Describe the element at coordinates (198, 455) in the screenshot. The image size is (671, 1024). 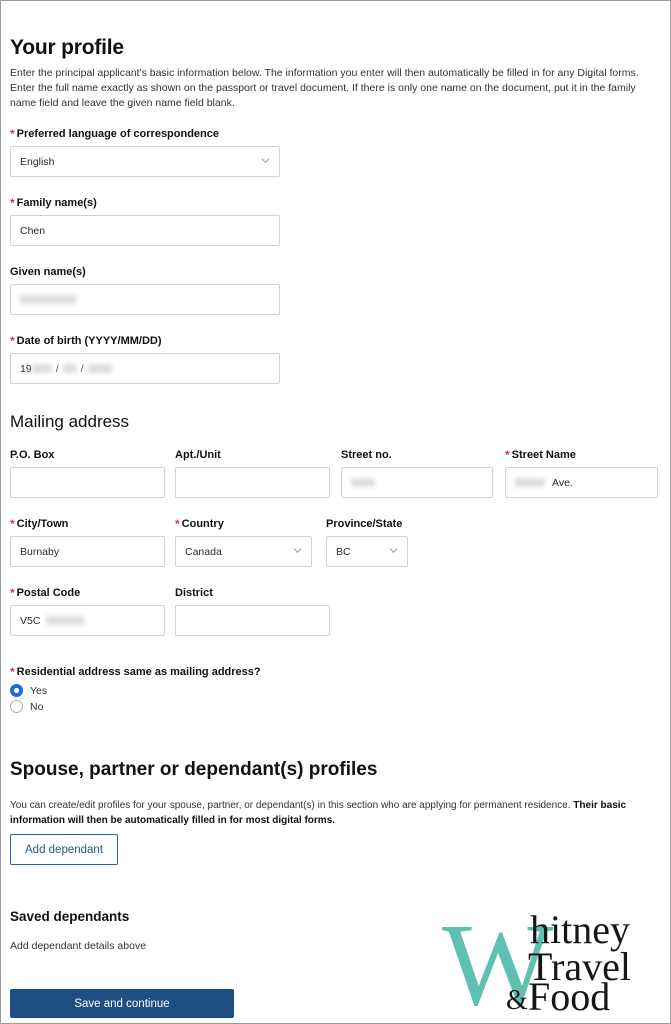
I see `apt-unit-label: Apt./Unit` at that location.